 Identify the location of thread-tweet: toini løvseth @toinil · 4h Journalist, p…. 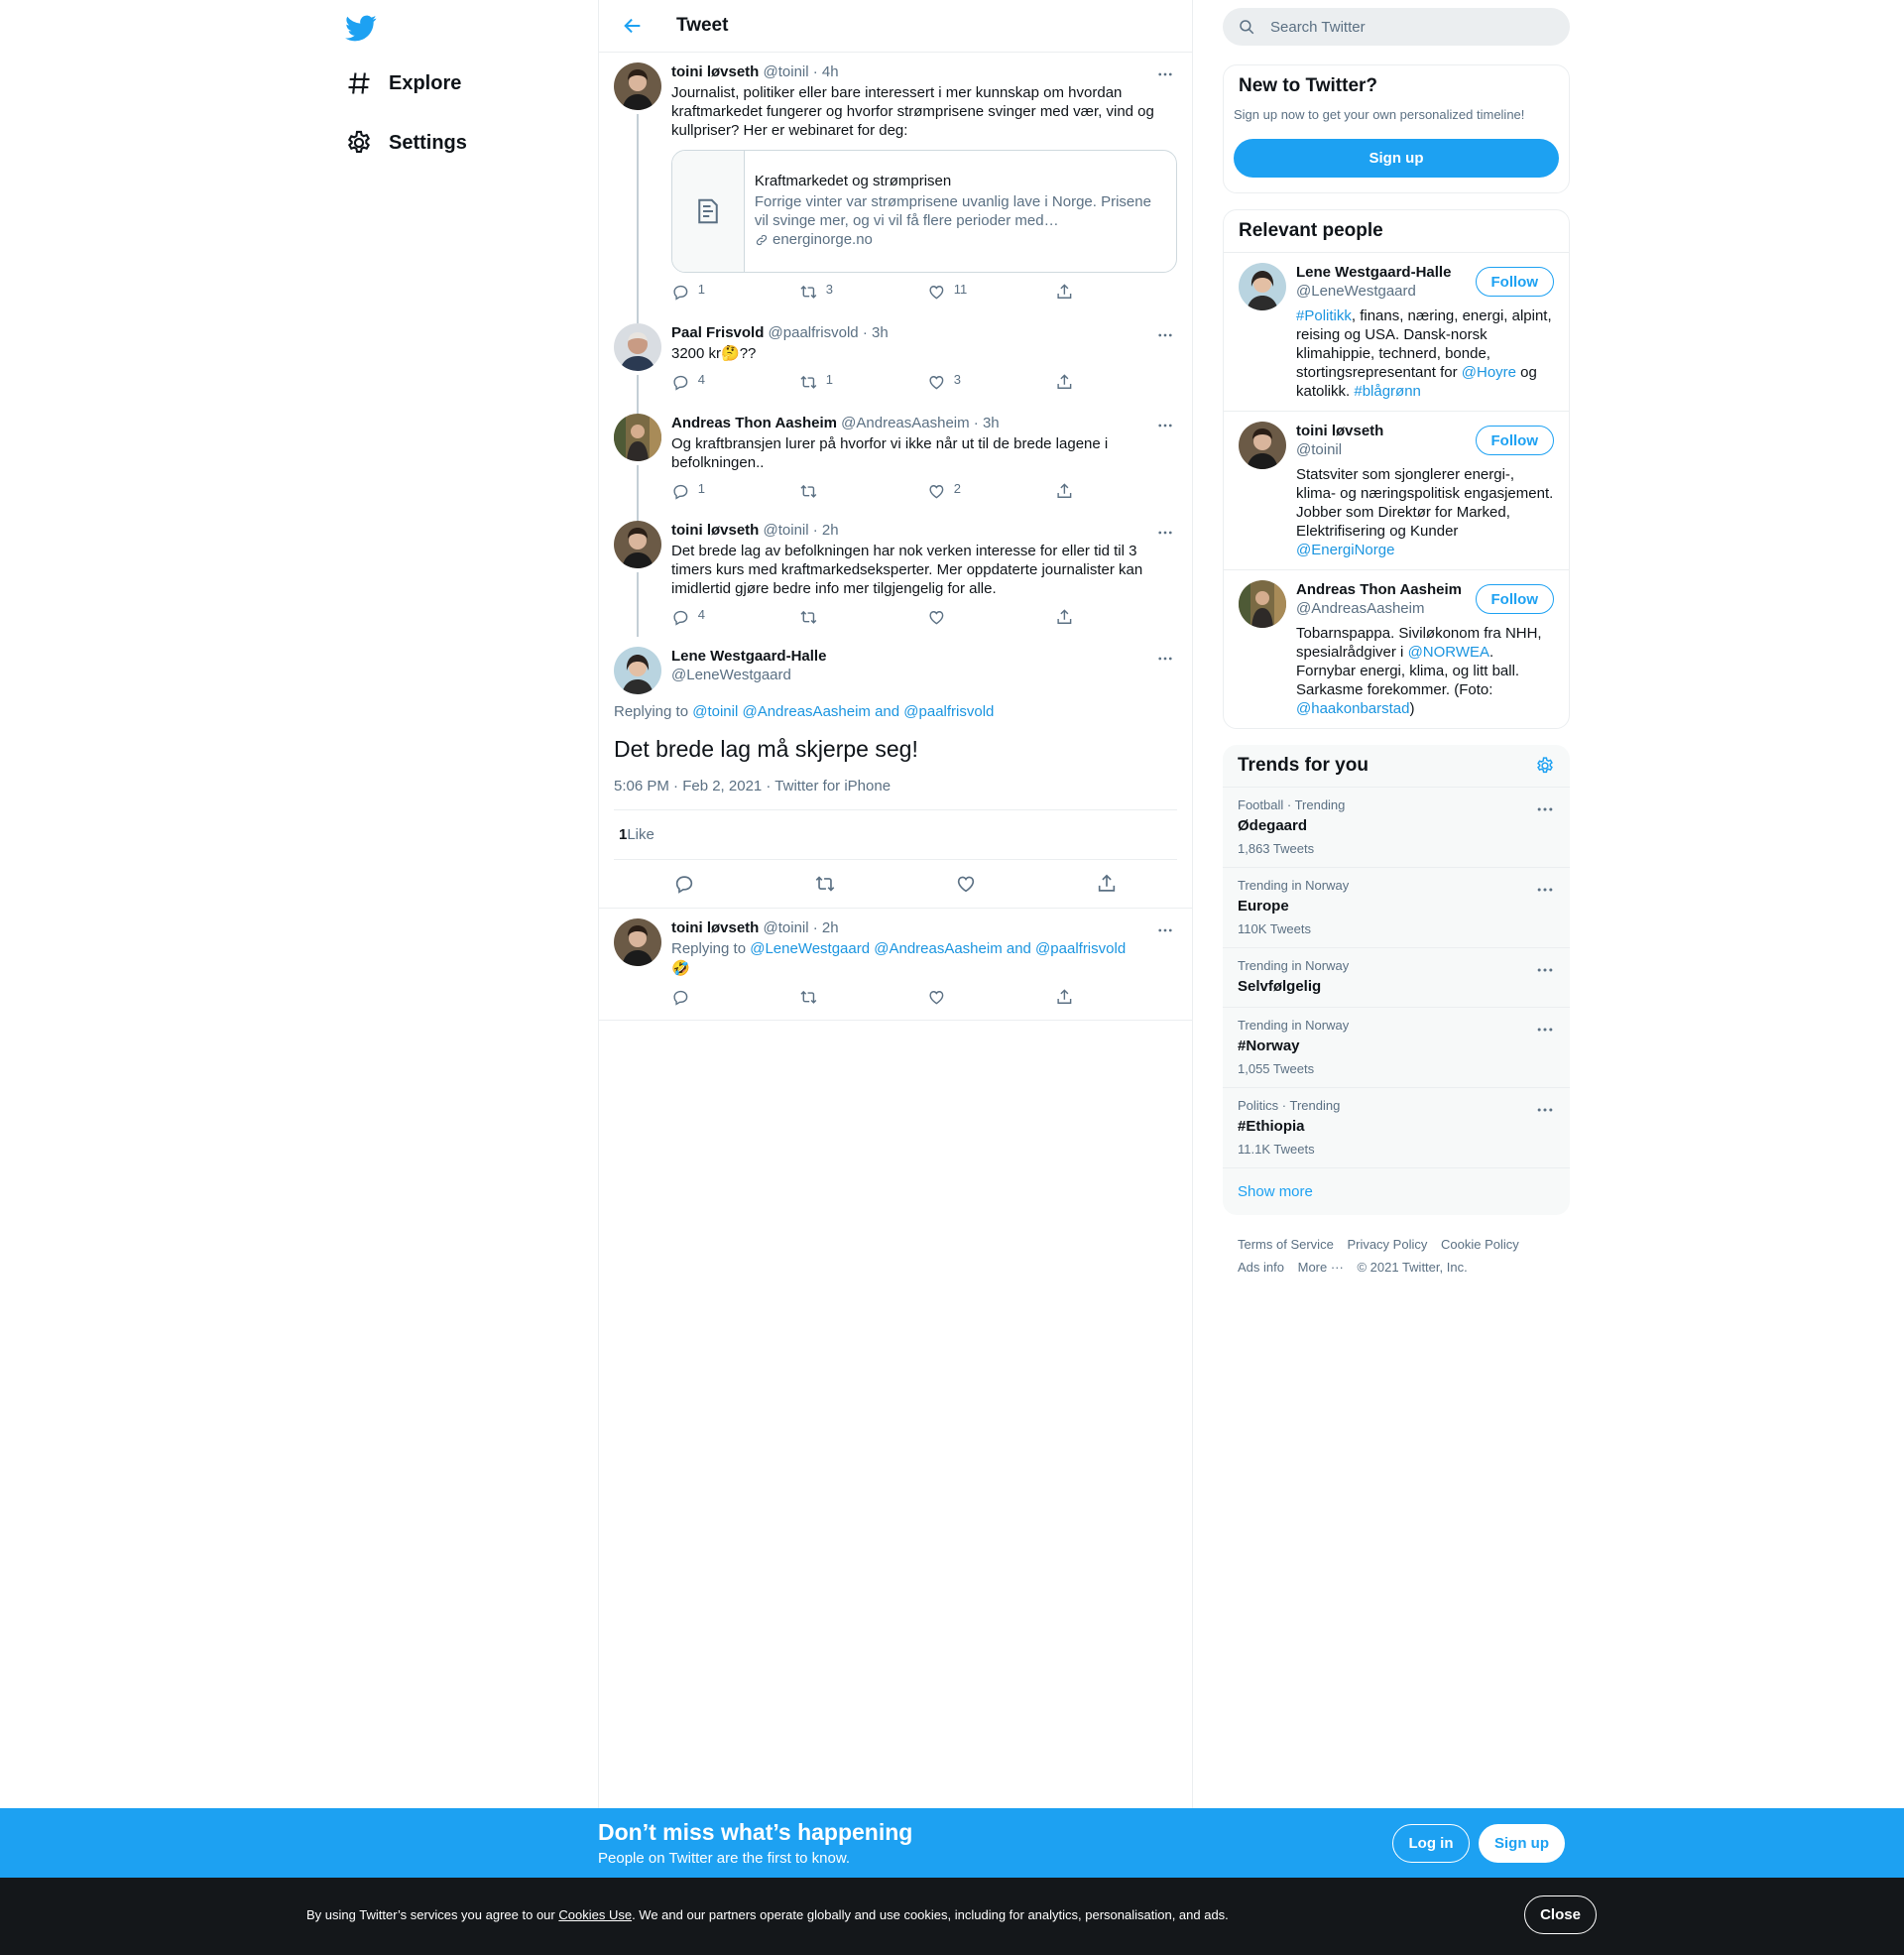
(895, 183).